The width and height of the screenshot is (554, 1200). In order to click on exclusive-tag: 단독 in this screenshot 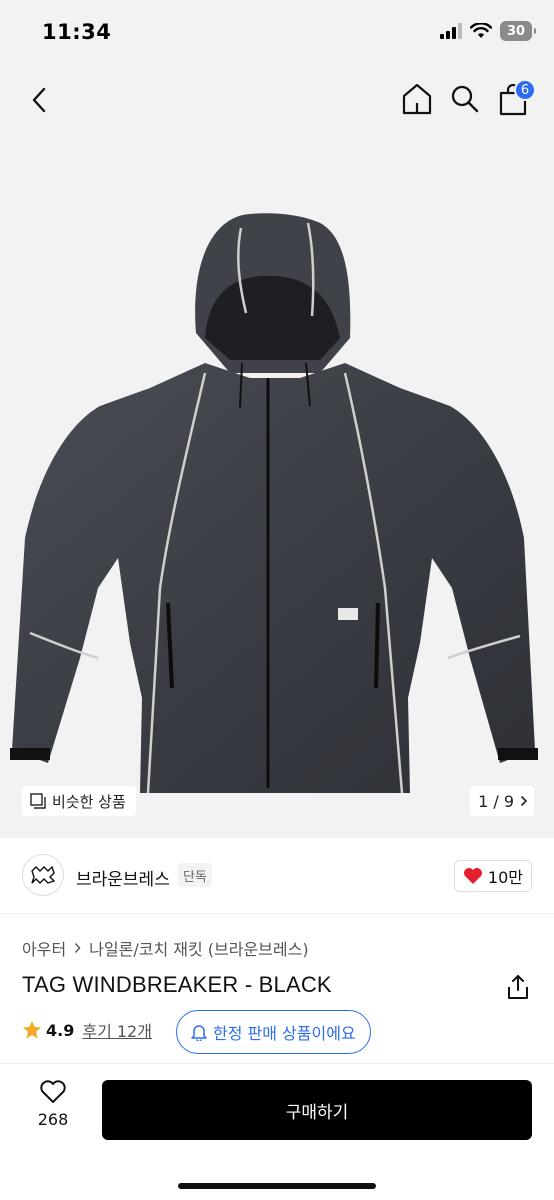, I will do `click(195, 875)`.